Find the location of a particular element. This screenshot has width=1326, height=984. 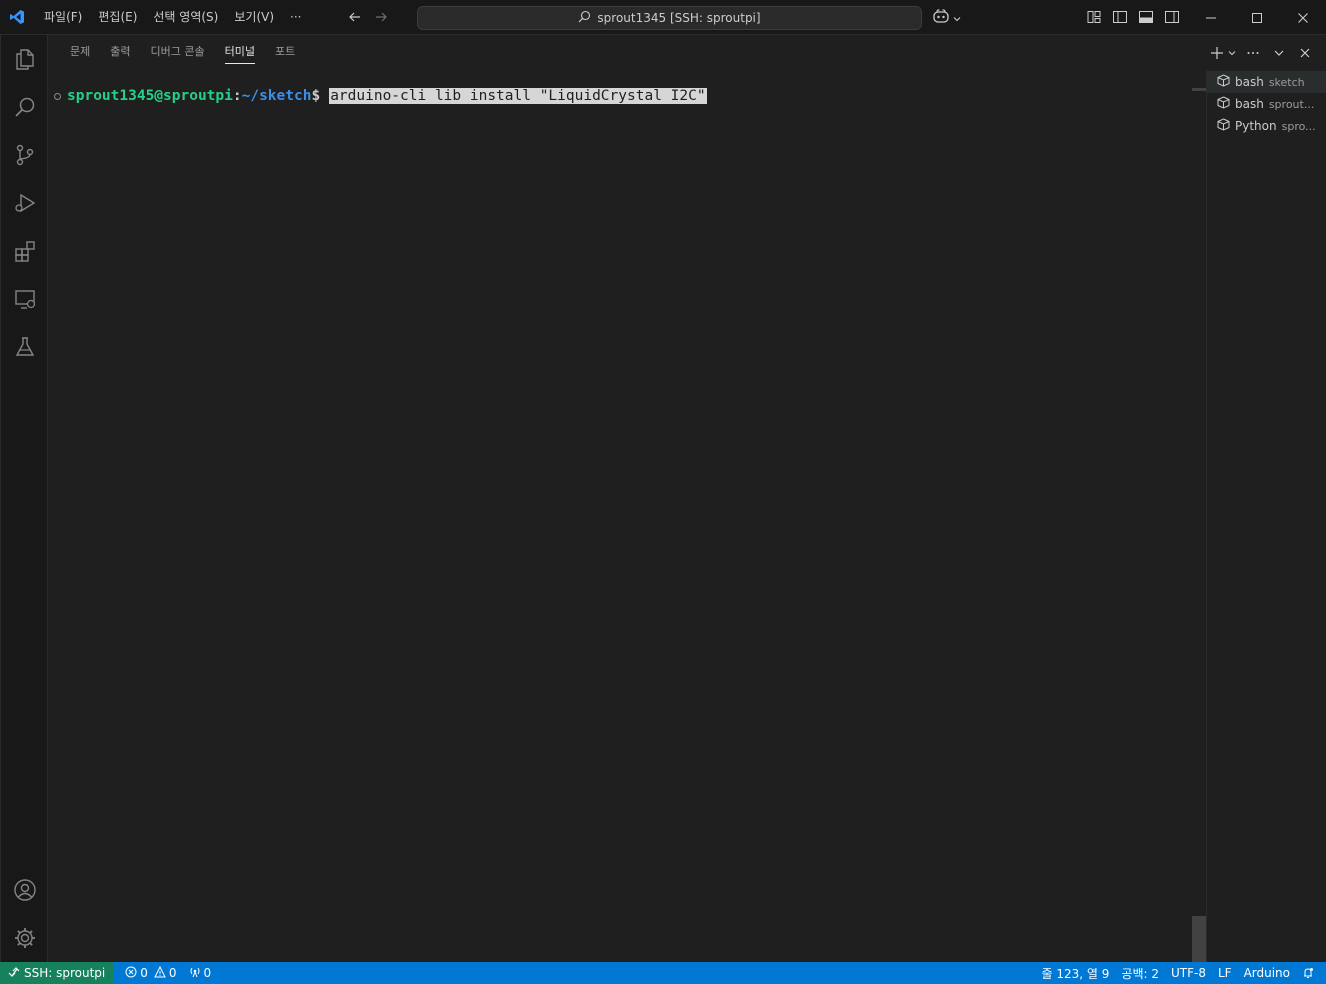

remote-label: SSH: sproutpi is located at coordinates (65, 973).